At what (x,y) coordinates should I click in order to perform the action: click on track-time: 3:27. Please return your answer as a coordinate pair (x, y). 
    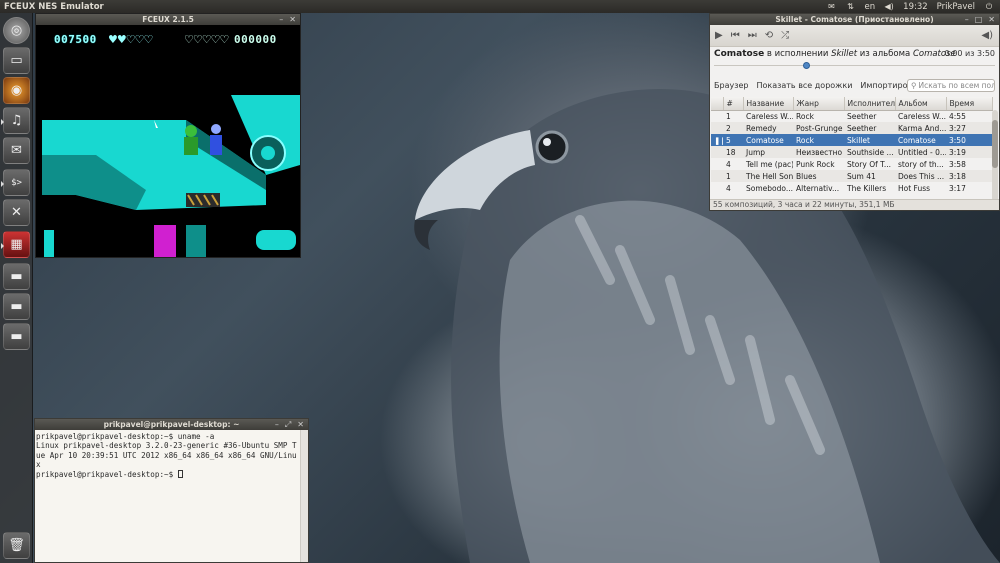
    Looking at the image, I should click on (969, 128).